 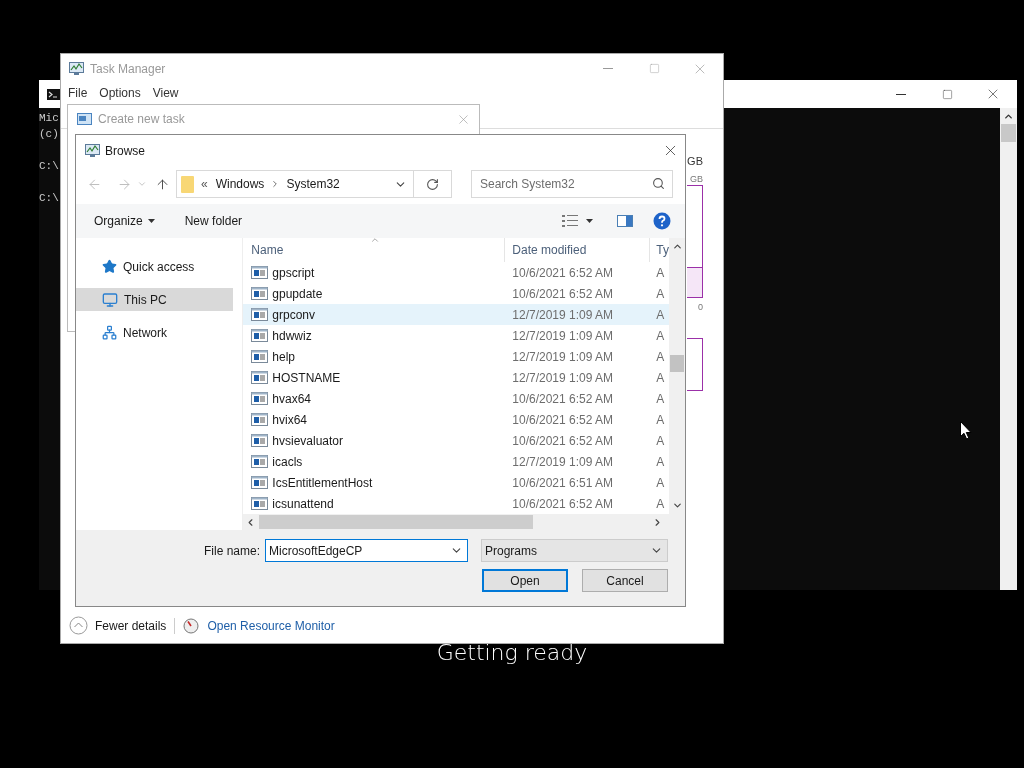 I want to click on file-row: hvsievaluator 10/6/2021 6:52 AM A, so click(x=456, y=440).